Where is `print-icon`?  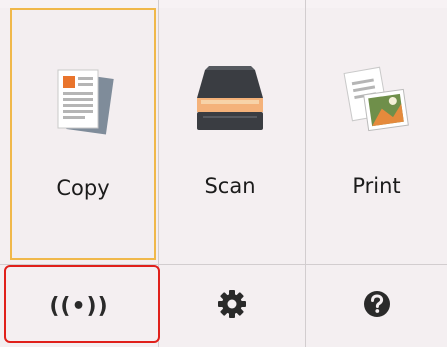 print-icon is located at coordinates (377, 104).